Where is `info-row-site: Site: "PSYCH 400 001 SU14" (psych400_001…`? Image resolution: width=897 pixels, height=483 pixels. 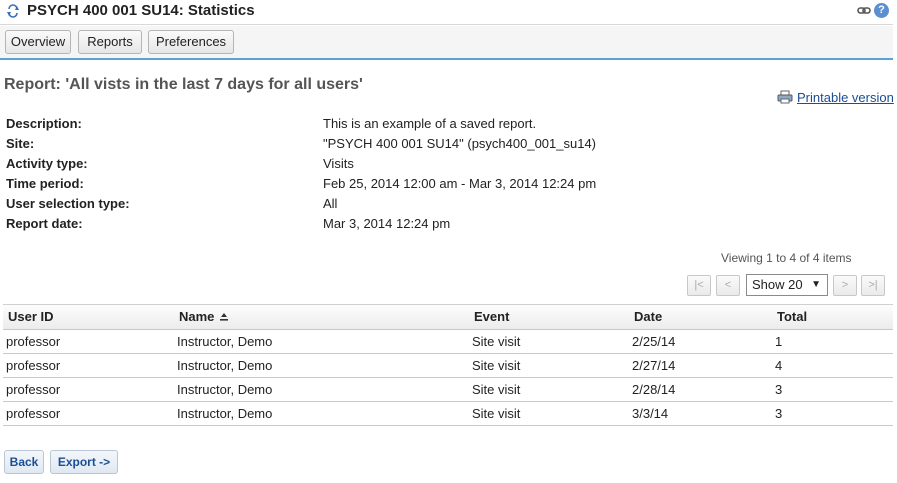 info-row-site: Site: "PSYCH 400 001 SU14" (psych400_001… is located at coordinates (448, 146).